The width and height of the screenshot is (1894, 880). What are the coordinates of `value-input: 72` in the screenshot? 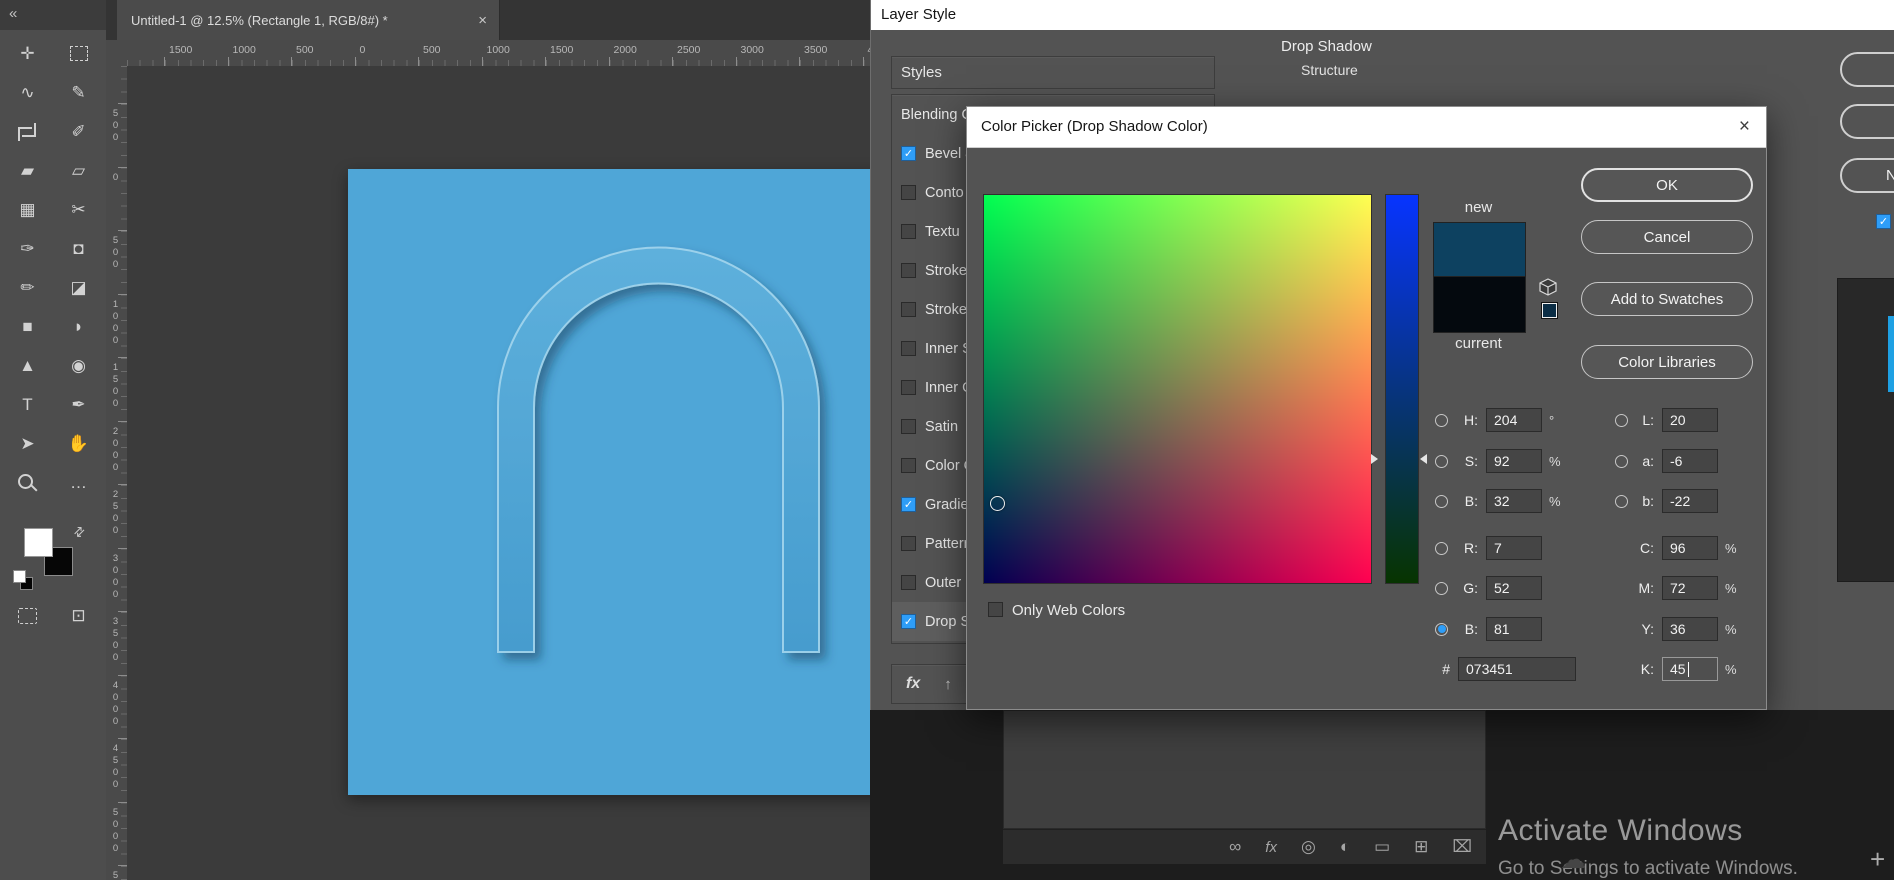 It's located at (1690, 588).